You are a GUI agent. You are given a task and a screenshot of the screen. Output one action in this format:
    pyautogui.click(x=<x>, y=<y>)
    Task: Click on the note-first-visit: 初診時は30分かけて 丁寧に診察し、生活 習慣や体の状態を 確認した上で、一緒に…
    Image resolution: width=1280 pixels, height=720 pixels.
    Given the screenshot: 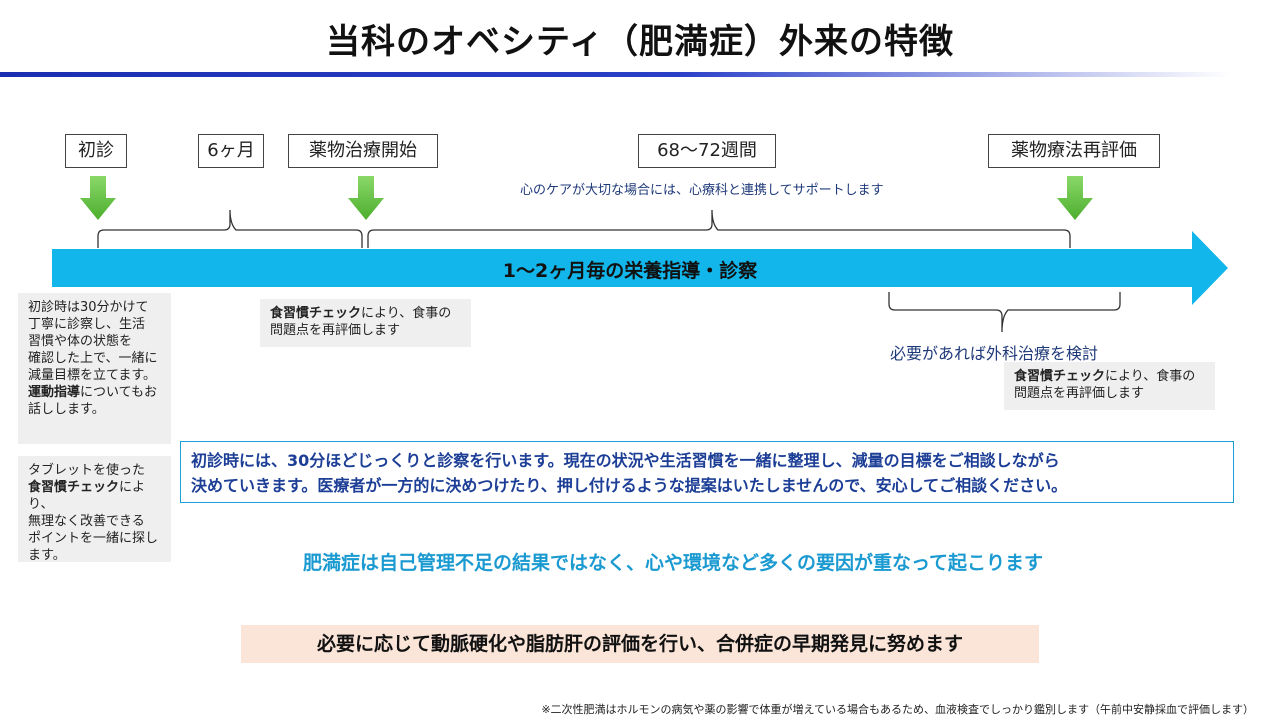 What is the action you would take?
    pyautogui.click(x=94, y=368)
    